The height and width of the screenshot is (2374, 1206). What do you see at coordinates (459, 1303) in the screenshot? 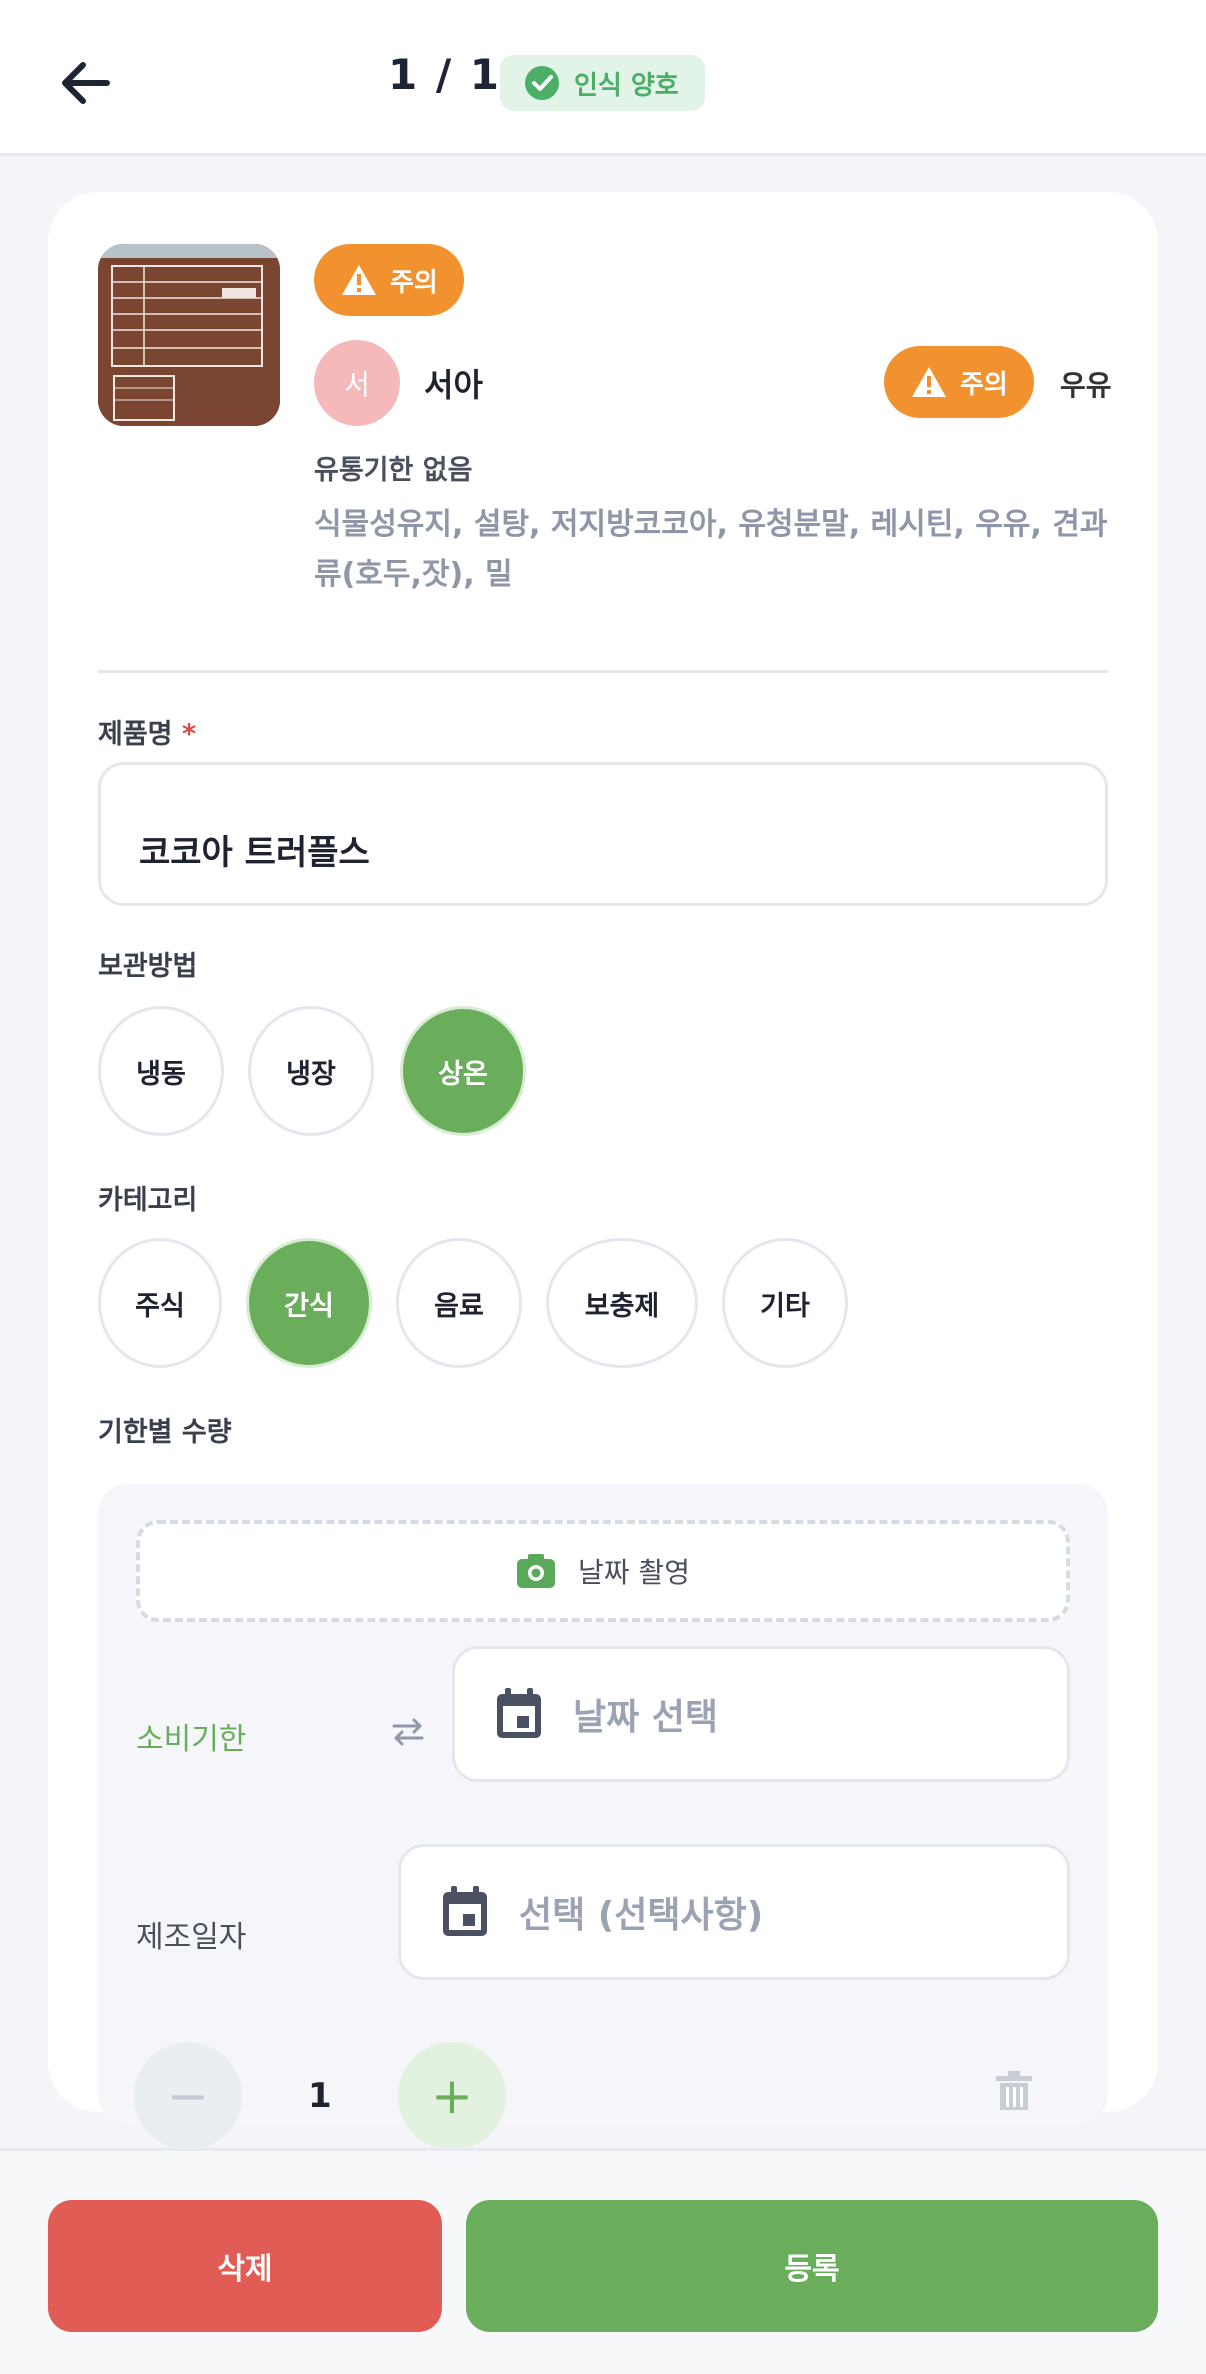
I see `category-option-beverage: 음료` at bounding box center [459, 1303].